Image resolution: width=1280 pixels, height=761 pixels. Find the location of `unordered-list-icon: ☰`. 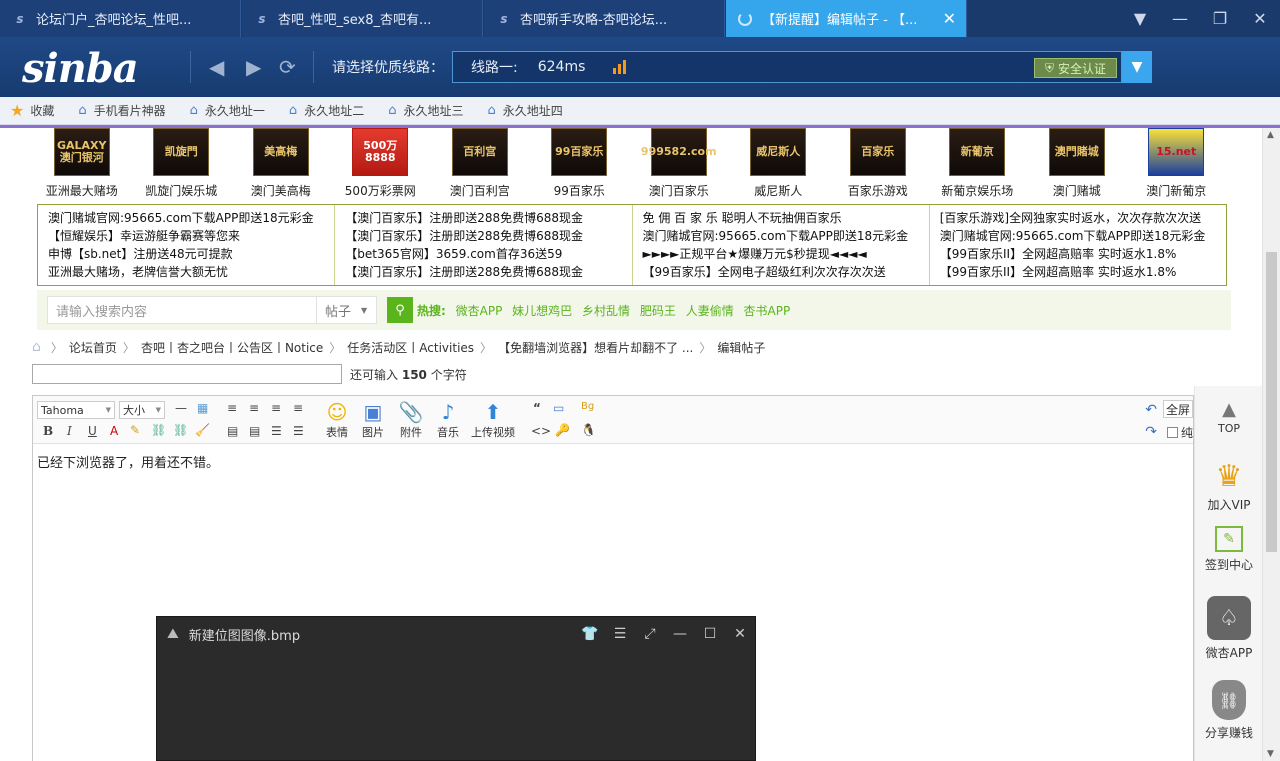

unordered-list-icon: ☰ is located at coordinates (298, 431).